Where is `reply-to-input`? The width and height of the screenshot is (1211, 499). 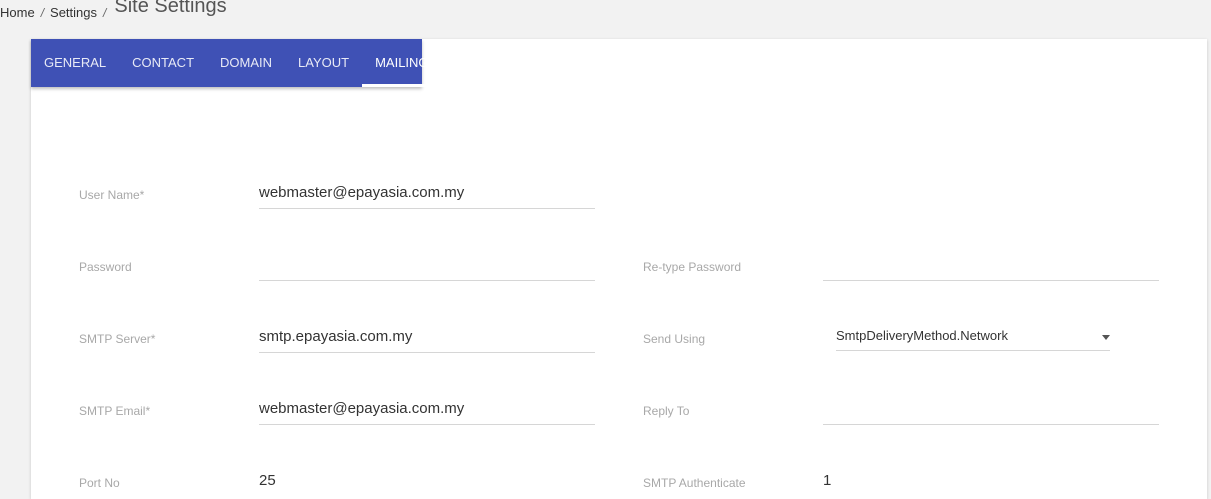
reply-to-input is located at coordinates (991, 408).